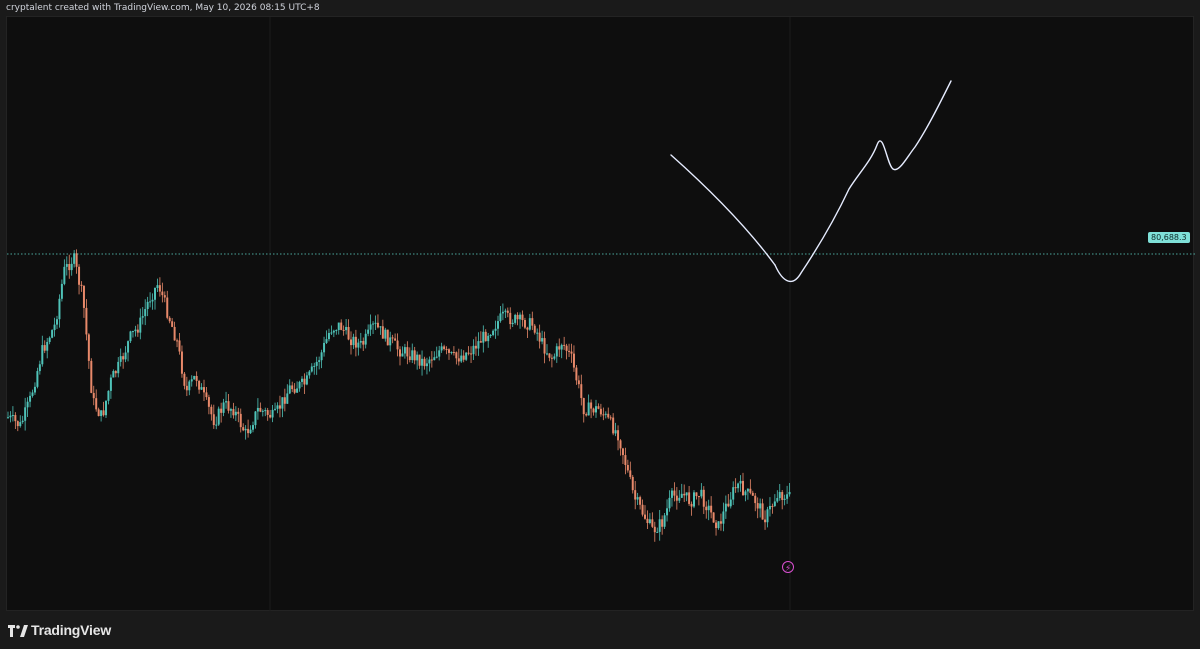 The height and width of the screenshot is (649, 1200). I want to click on lightning-bolt-icon: ⚡, so click(788, 567).